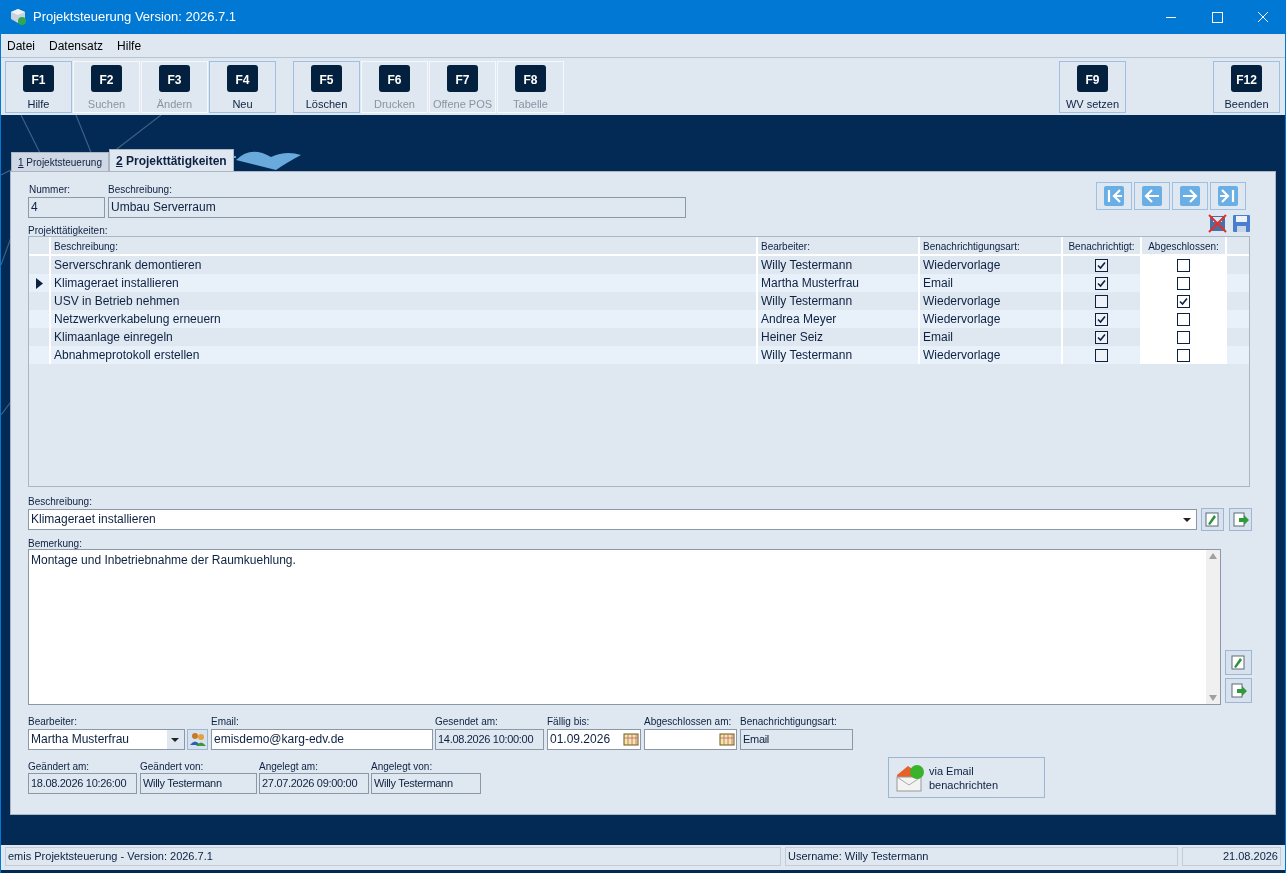 This screenshot has width=1286, height=873. What do you see at coordinates (966, 777) in the screenshot?
I see `email-notify-button: via Email benachrichten` at bounding box center [966, 777].